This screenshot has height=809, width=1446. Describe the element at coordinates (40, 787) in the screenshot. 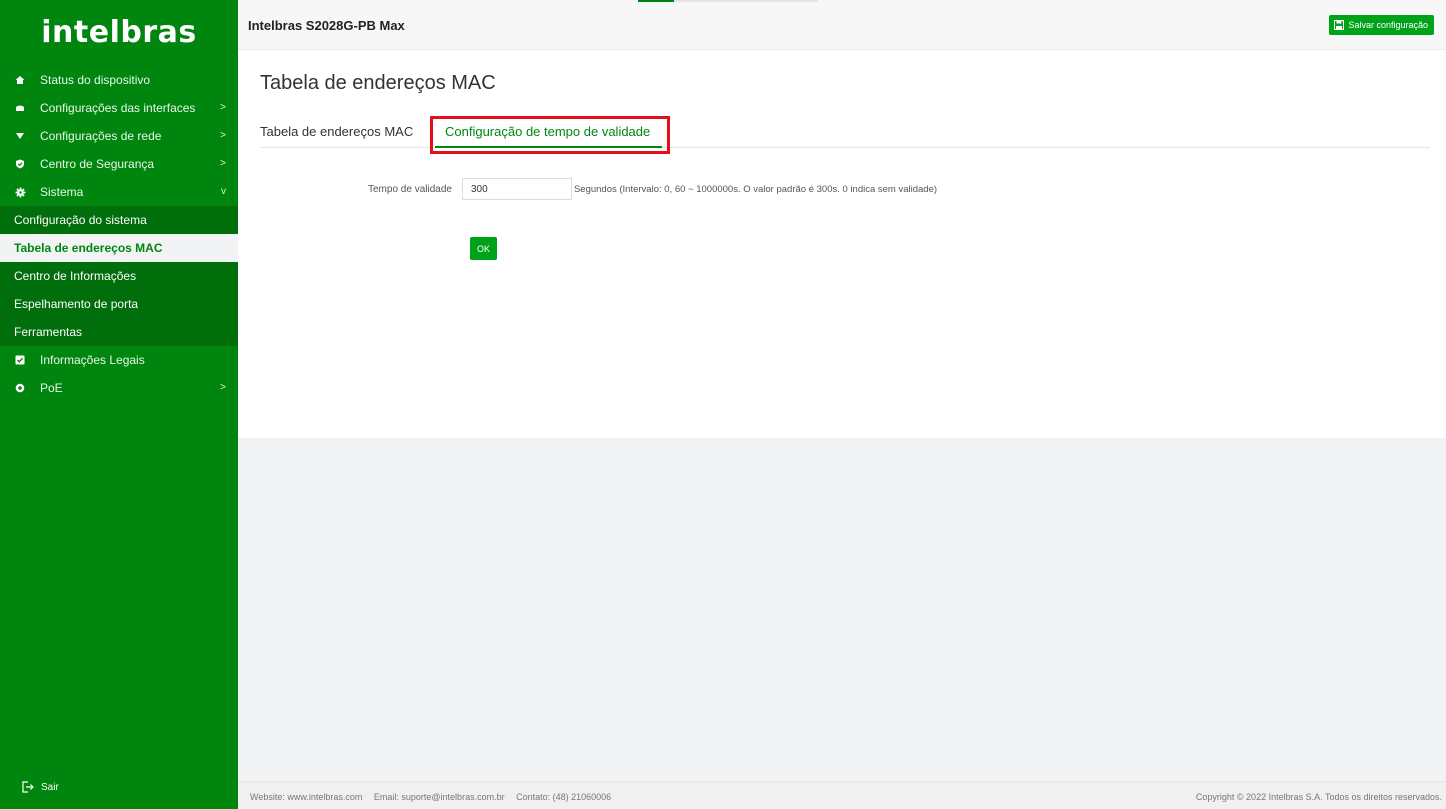

I see `logout-button: Sair` at that location.